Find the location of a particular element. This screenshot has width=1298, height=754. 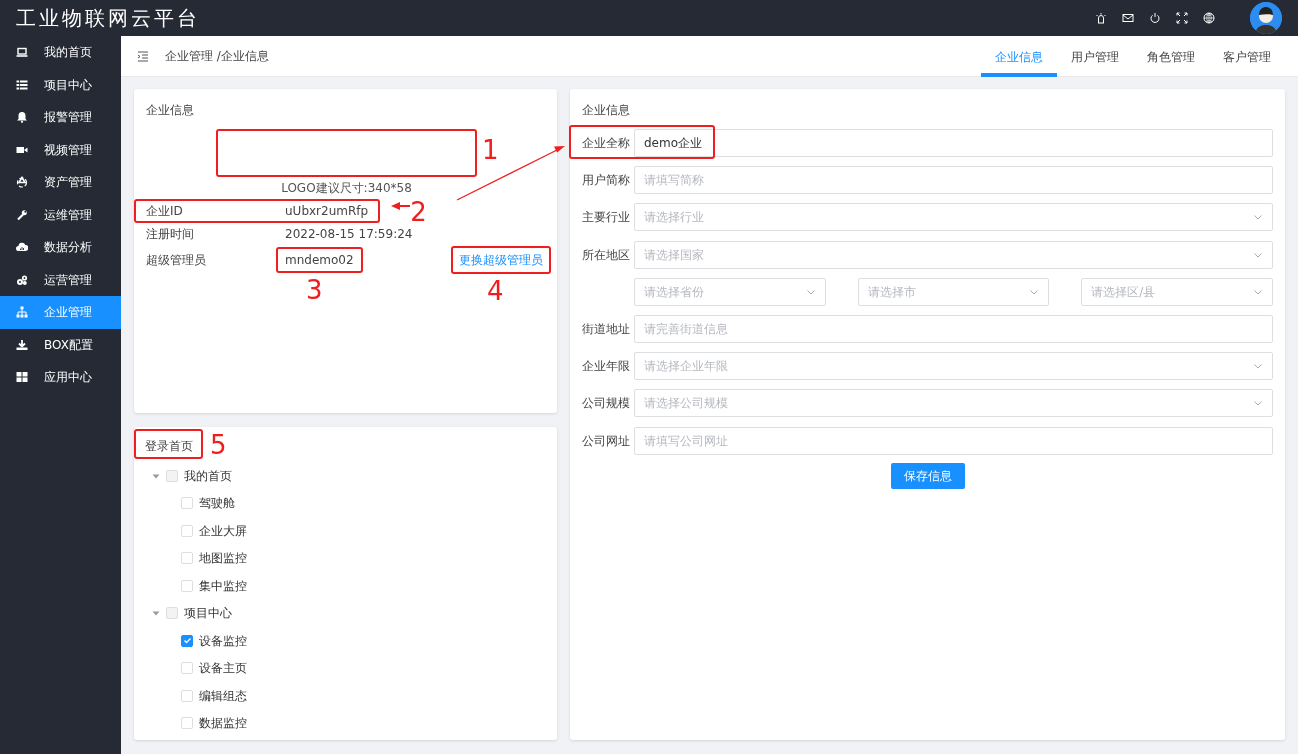

cloud-chart-icon is located at coordinates (22, 247).